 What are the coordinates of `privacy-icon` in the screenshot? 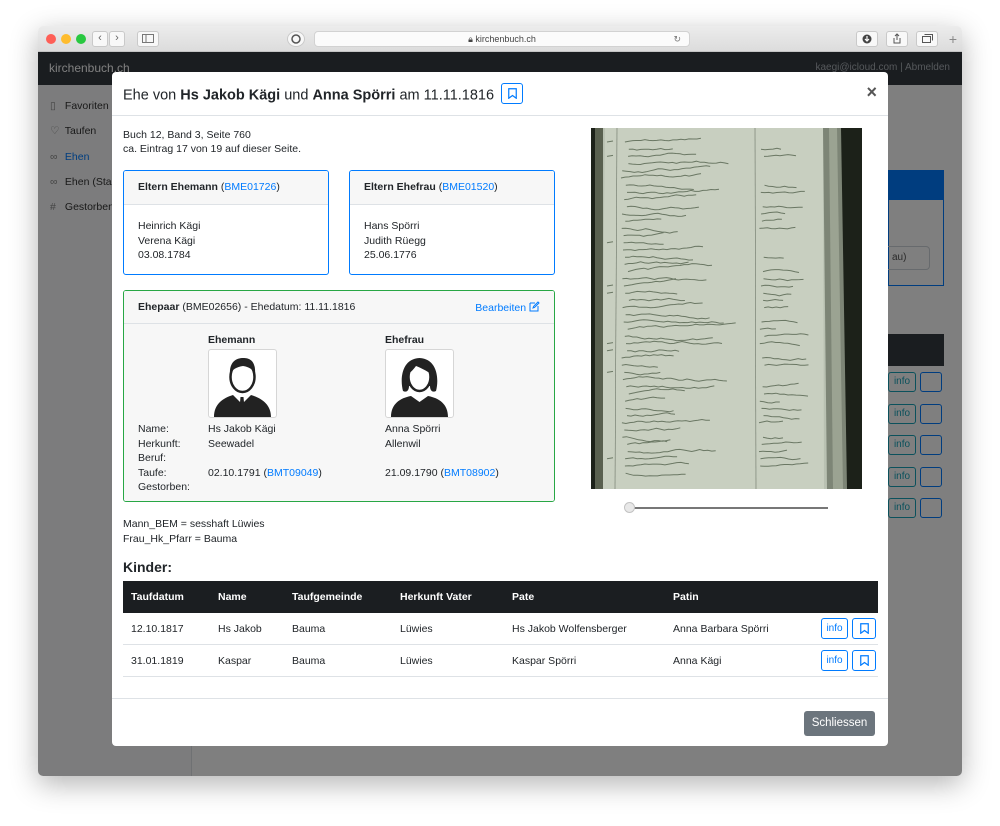 It's located at (296, 39).